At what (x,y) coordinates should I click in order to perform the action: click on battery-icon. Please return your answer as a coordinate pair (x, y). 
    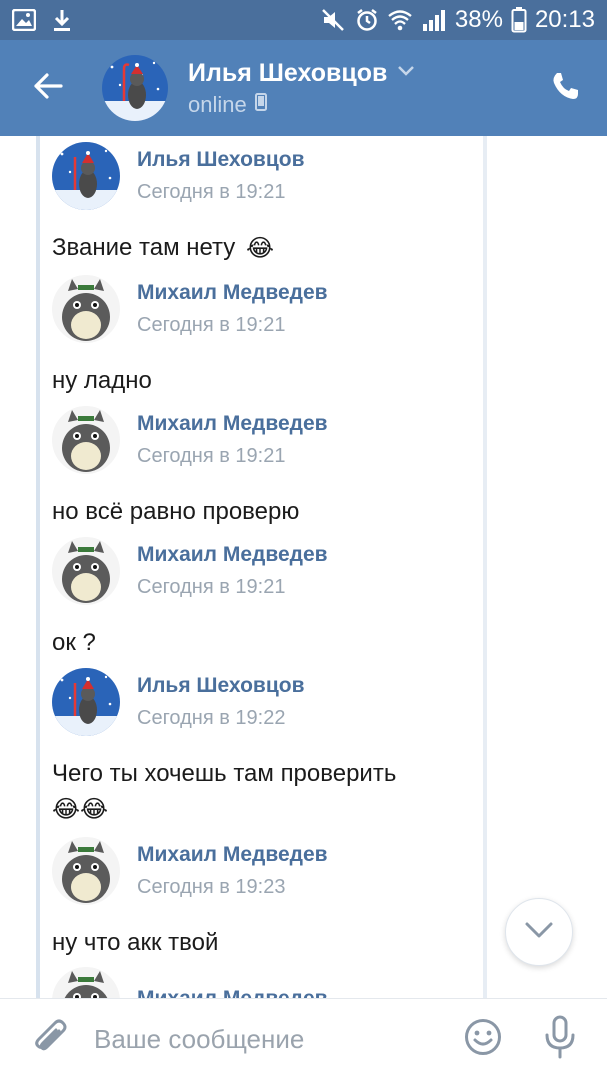
    Looking at the image, I should click on (519, 20).